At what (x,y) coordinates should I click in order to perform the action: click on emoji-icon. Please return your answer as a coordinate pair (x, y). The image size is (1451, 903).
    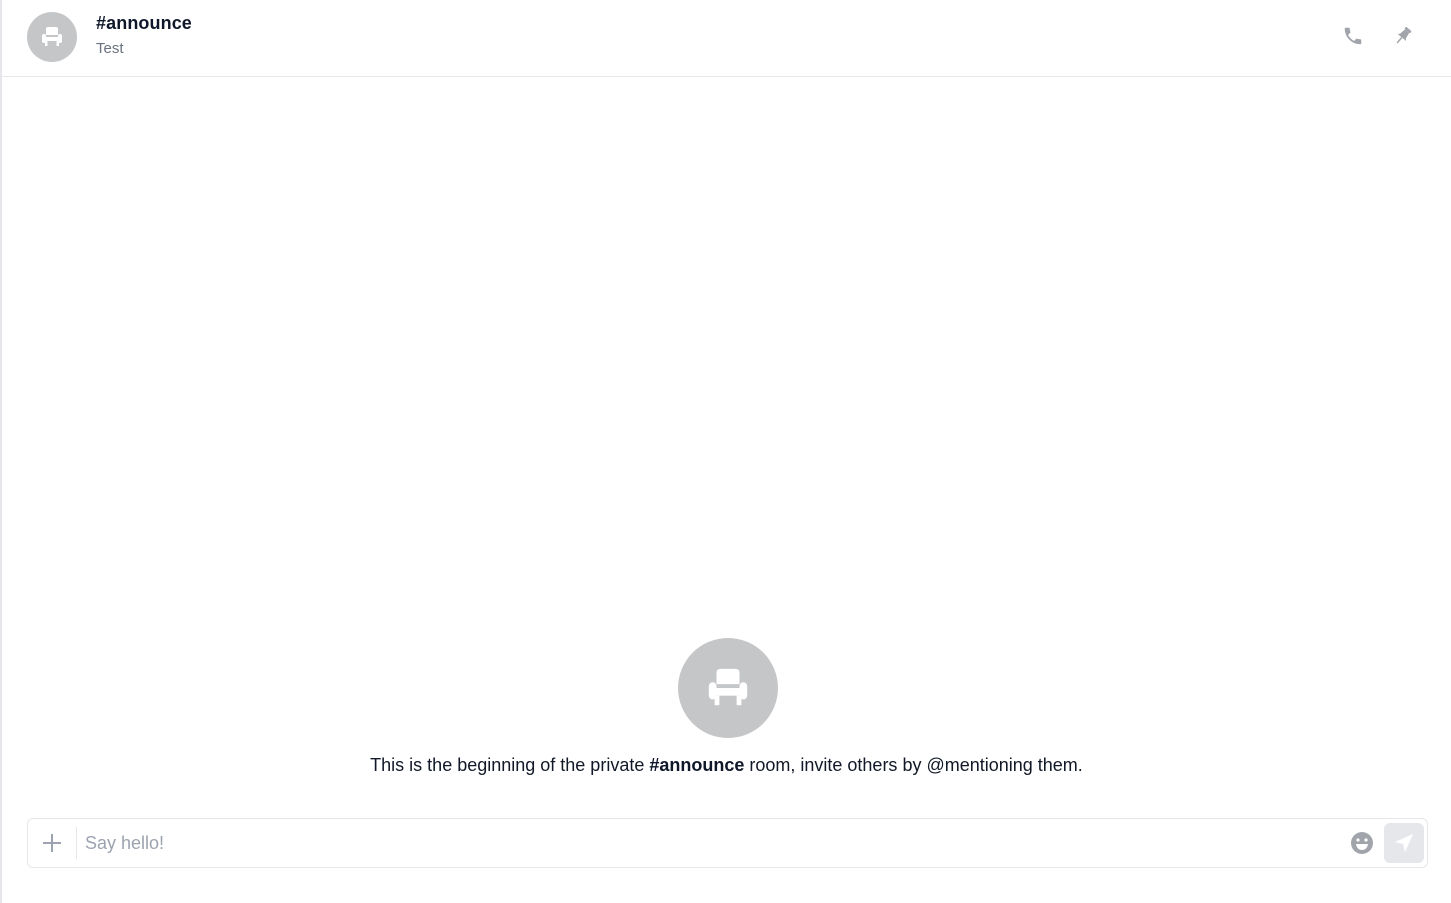
    Looking at the image, I should click on (1362, 843).